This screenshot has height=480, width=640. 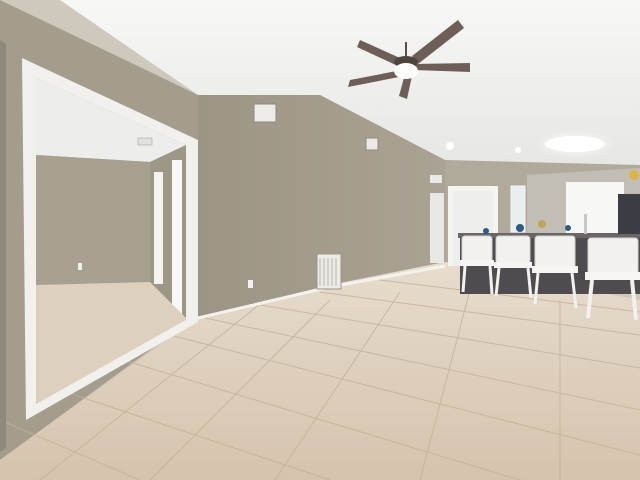 What do you see at coordinates (437, 228) in the screenshot?
I see `side-opening` at bounding box center [437, 228].